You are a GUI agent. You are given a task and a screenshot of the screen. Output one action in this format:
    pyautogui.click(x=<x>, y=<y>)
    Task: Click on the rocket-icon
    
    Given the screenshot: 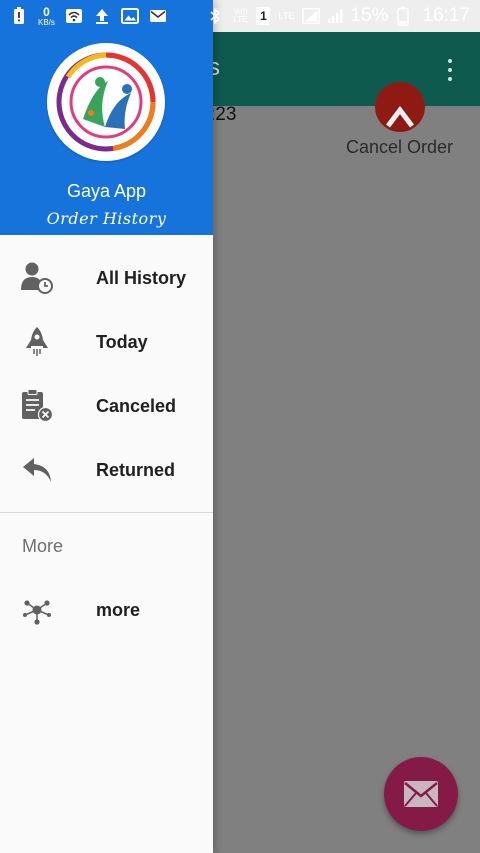 What is the action you would take?
    pyautogui.click(x=37, y=342)
    